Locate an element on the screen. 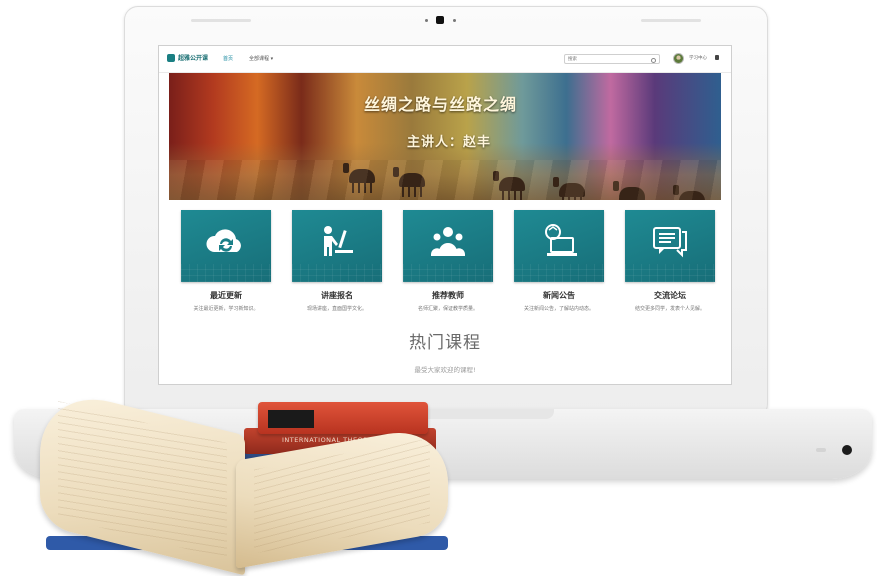 The image size is (877, 576). feature-recent-updates: 最近更新 关注最近更新，学习新知识。 is located at coordinates (226, 261).